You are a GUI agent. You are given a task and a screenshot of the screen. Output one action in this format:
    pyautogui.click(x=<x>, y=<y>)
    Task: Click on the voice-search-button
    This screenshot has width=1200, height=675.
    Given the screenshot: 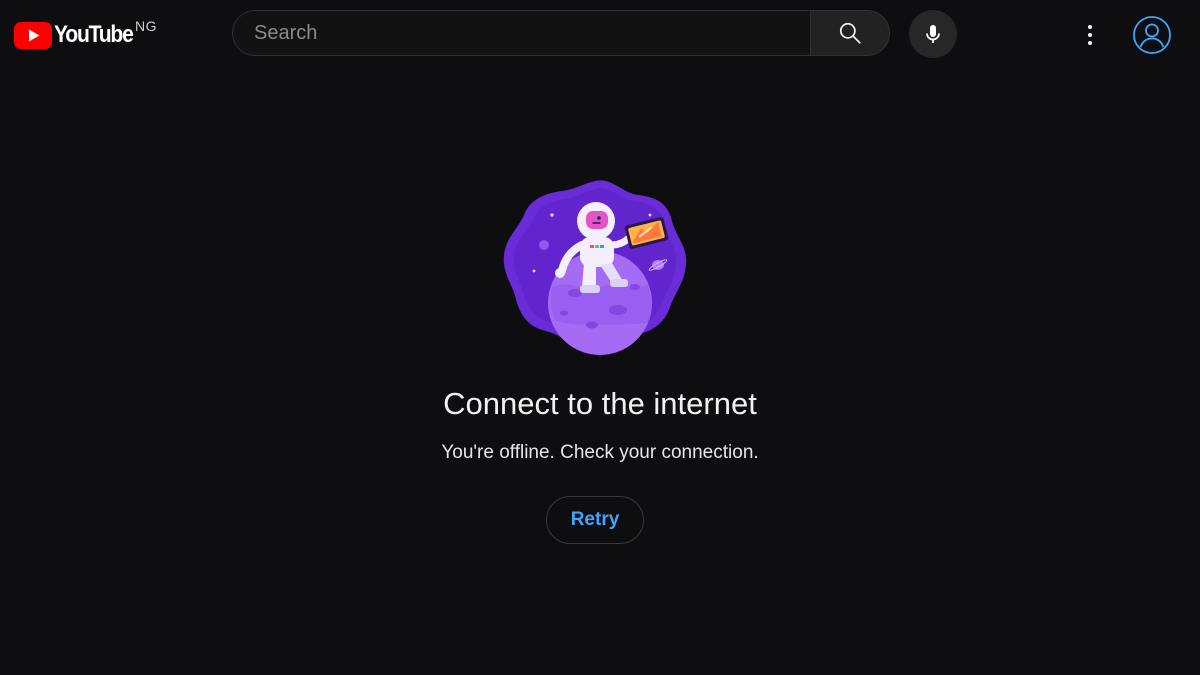 What is the action you would take?
    pyautogui.click(x=933, y=34)
    